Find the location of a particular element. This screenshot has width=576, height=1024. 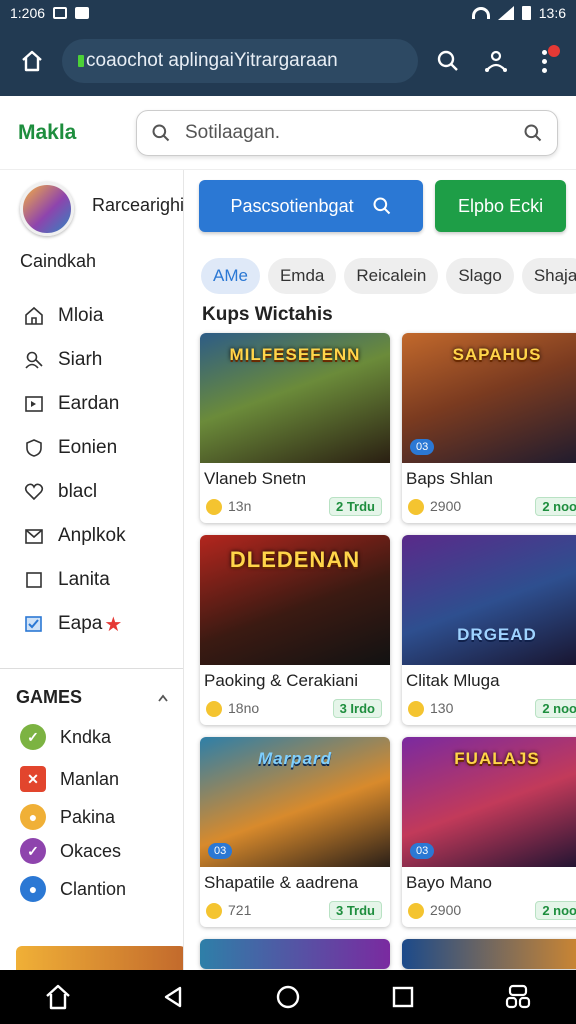

nav-recents-button is located at coordinates (403, 997).